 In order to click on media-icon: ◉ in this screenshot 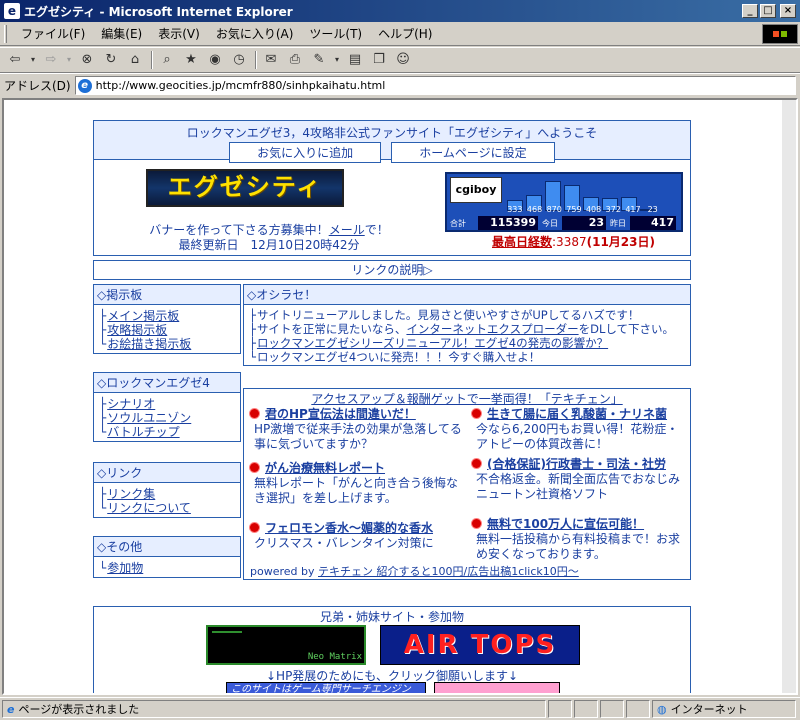, I will do `click(215, 60)`.